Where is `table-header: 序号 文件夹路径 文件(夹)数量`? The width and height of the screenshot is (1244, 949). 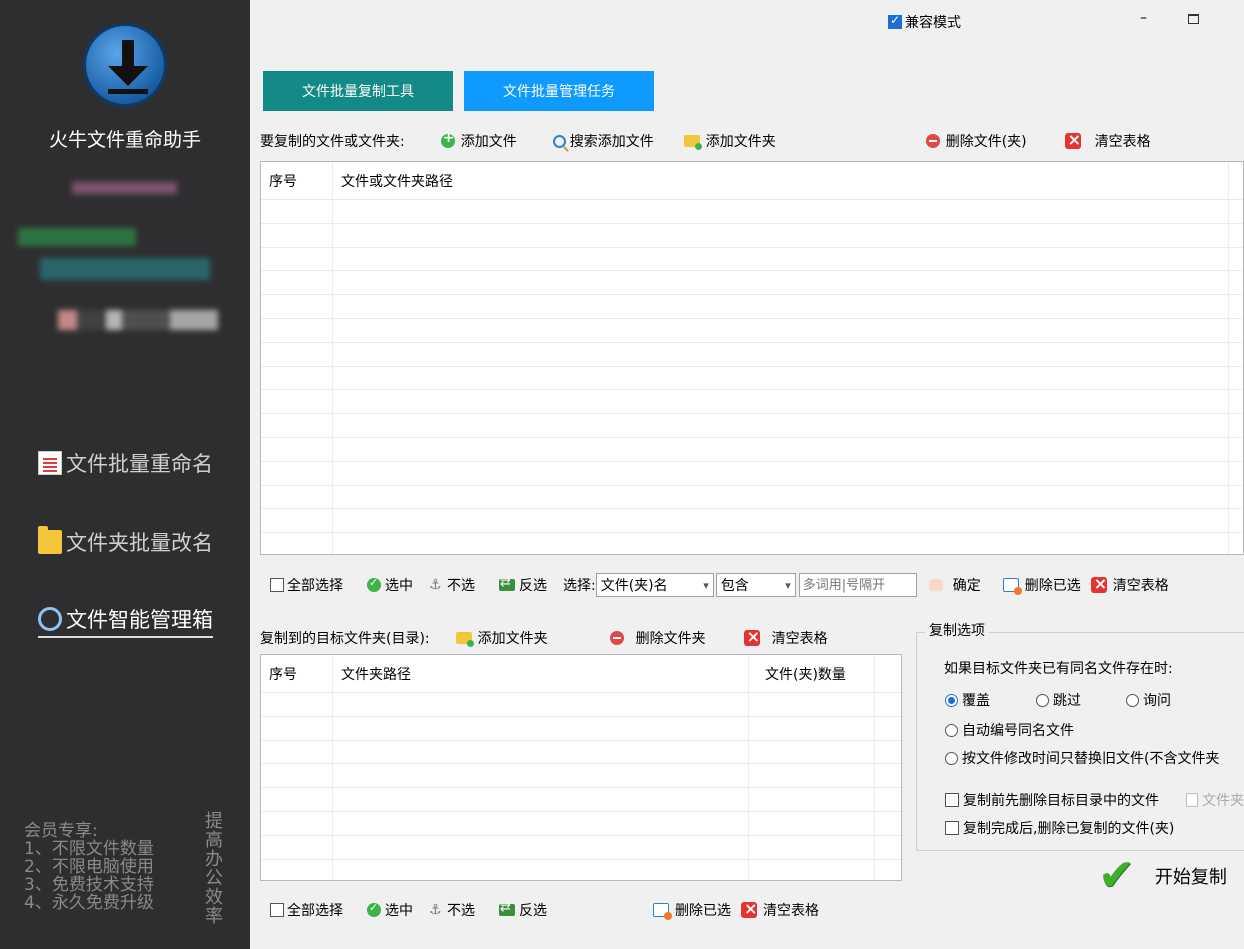 table-header: 序号 文件夹路径 文件(夹)数量 is located at coordinates (581, 674).